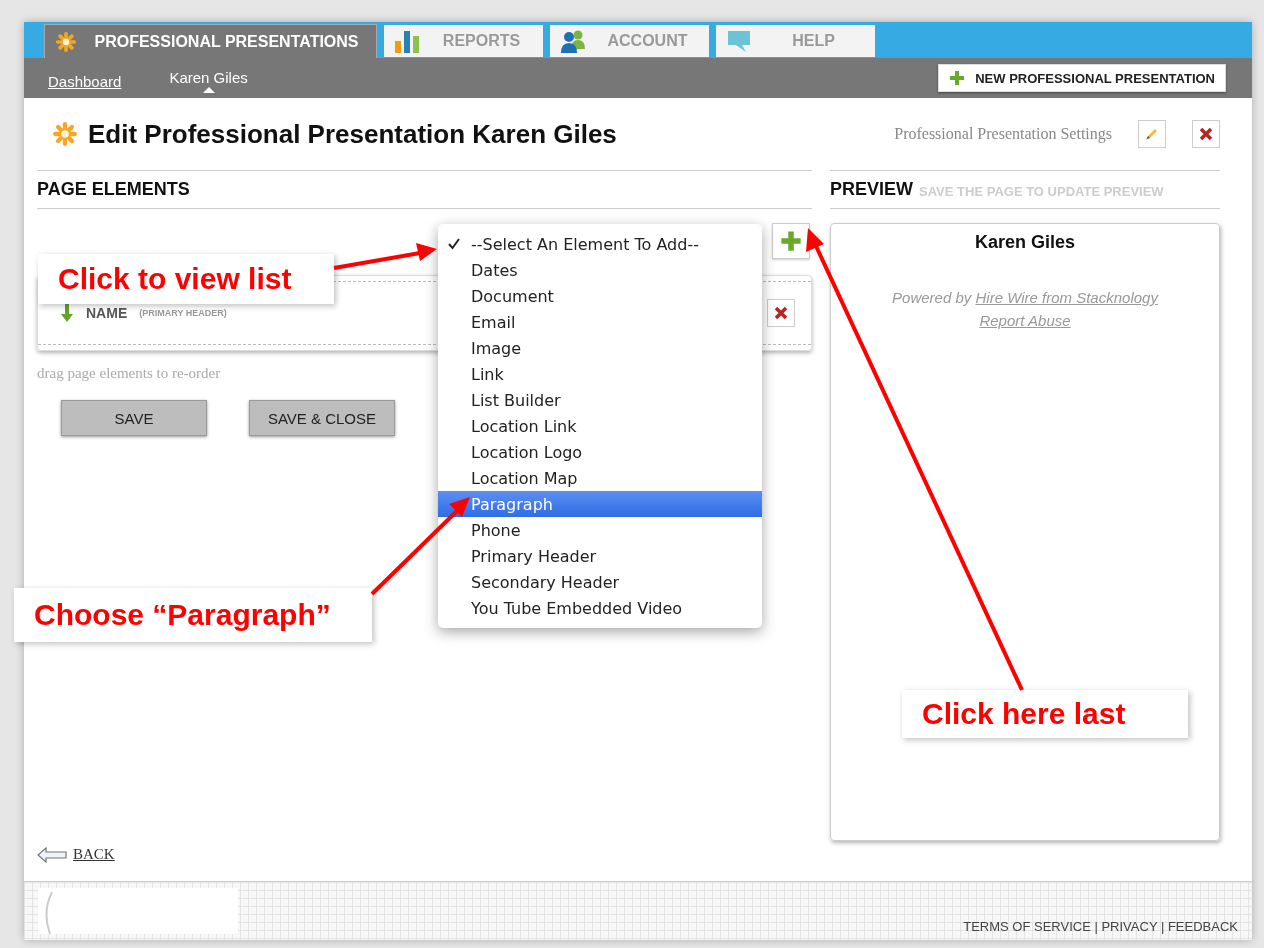 The height and width of the screenshot is (948, 1264). What do you see at coordinates (1045, 714) in the screenshot?
I see `annotation-callout: Click here last` at bounding box center [1045, 714].